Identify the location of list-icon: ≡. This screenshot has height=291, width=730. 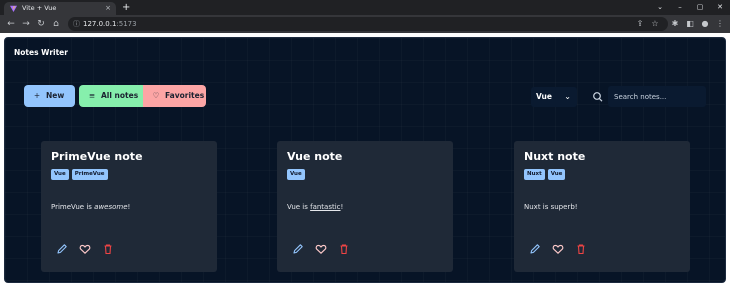
(92, 95).